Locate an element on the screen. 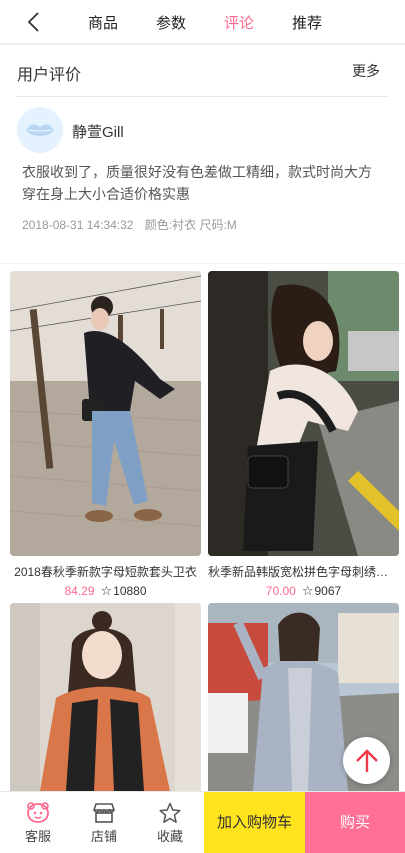  review-date: 2018-08-31 14:34:32 is located at coordinates (78, 225).